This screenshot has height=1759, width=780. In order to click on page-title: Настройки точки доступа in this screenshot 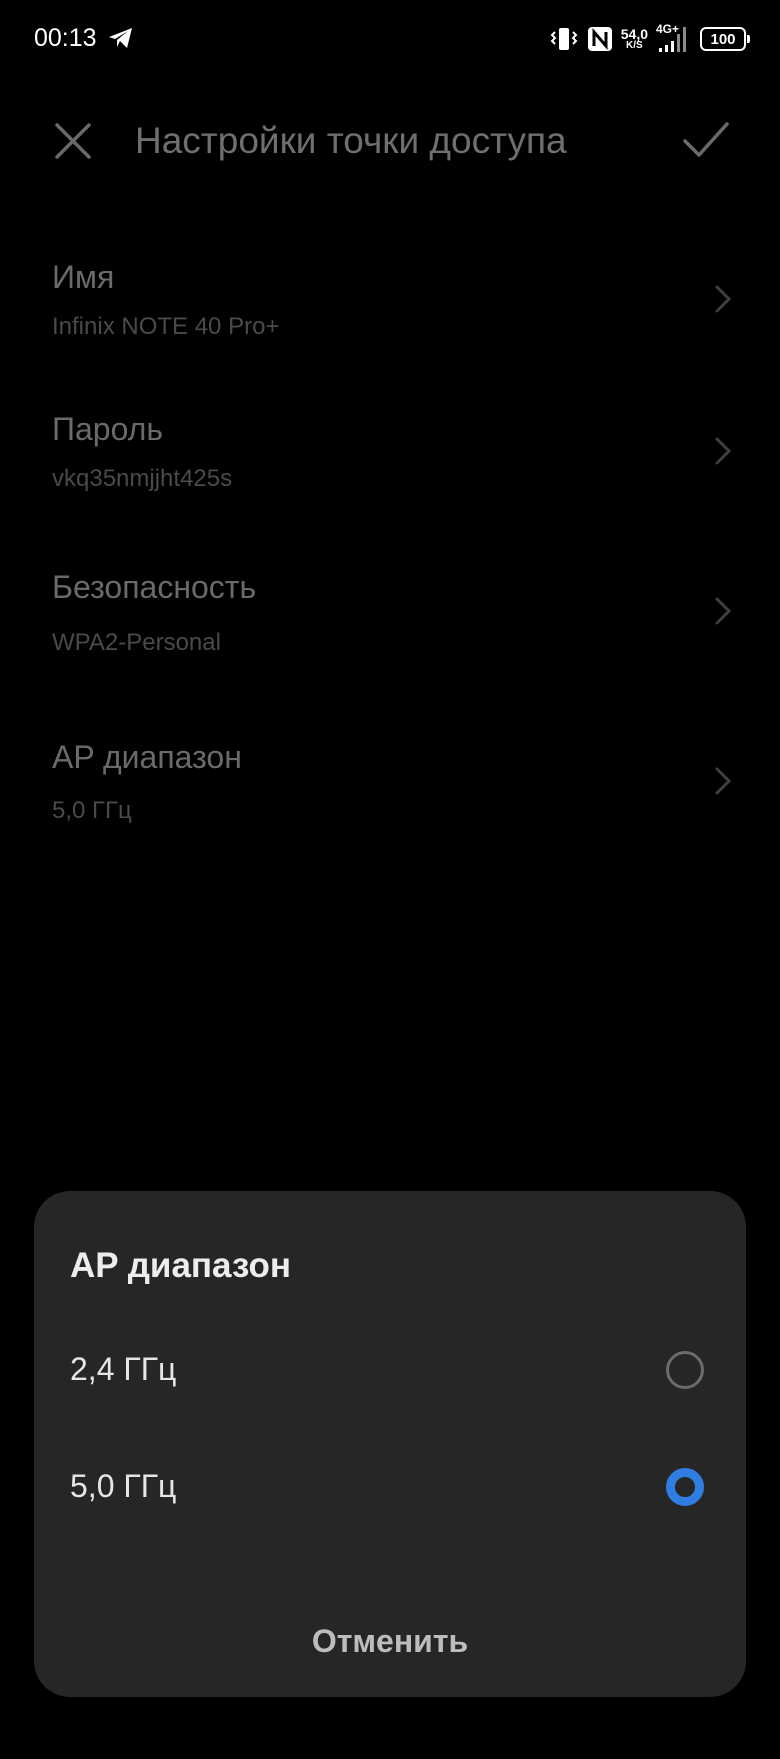, I will do `click(351, 140)`.